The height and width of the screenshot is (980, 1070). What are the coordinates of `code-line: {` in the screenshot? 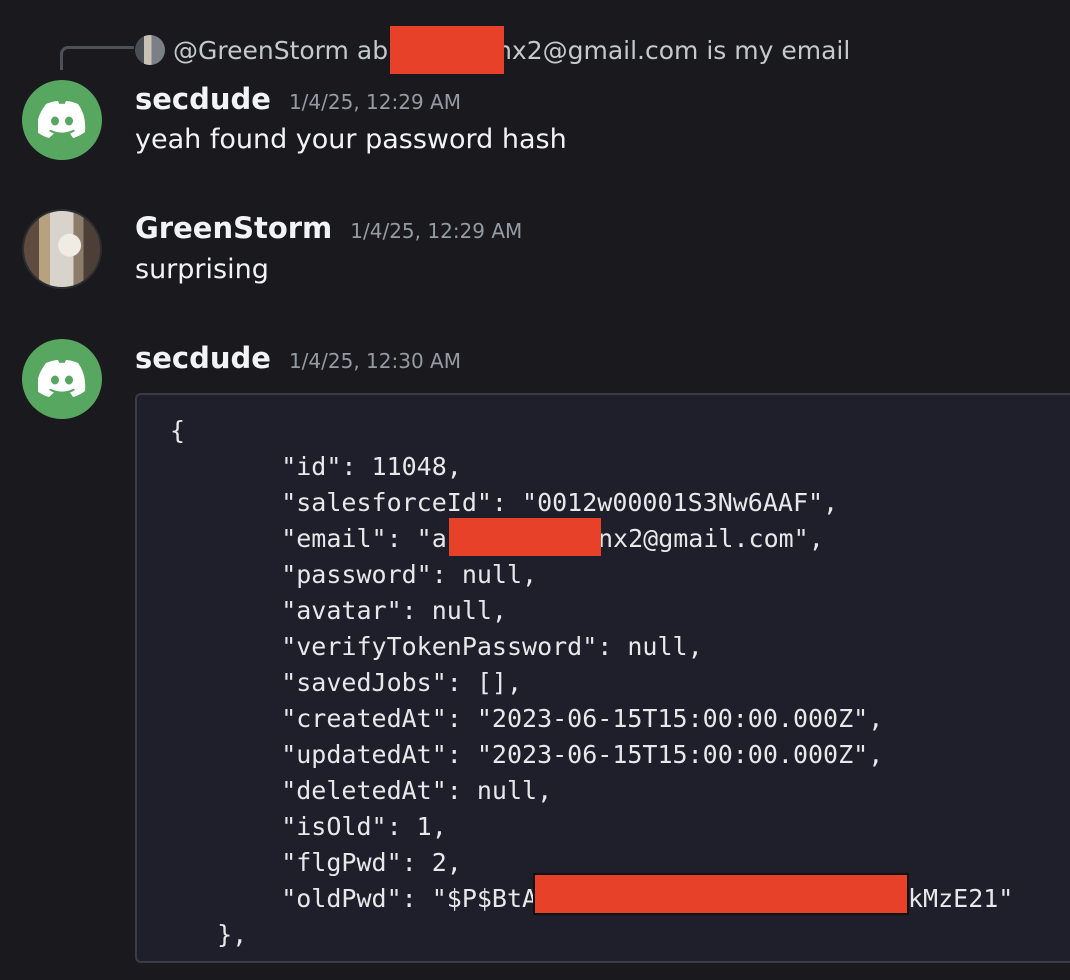 It's located at (178, 430).